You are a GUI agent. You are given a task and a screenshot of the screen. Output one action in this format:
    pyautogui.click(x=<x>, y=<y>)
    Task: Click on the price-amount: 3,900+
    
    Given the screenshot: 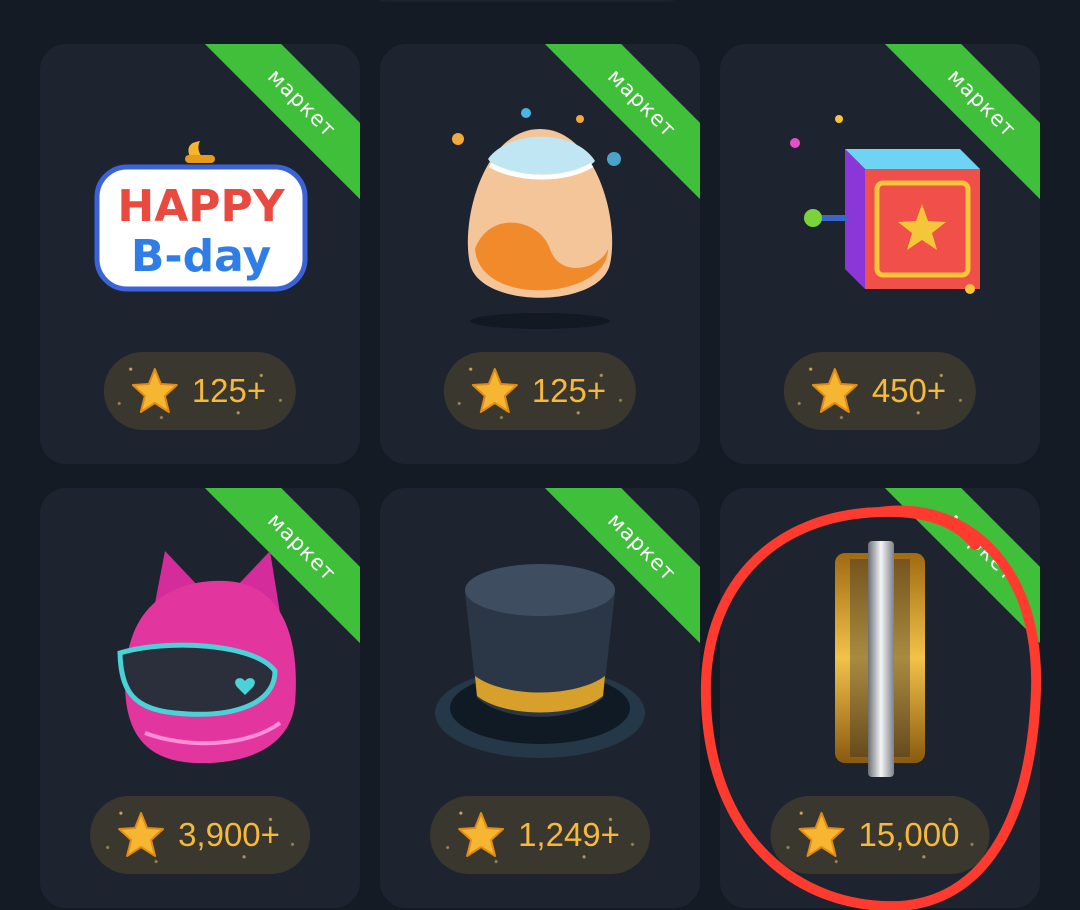 What is the action you would take?
    pyautogui.click(x=229, y=834)
    